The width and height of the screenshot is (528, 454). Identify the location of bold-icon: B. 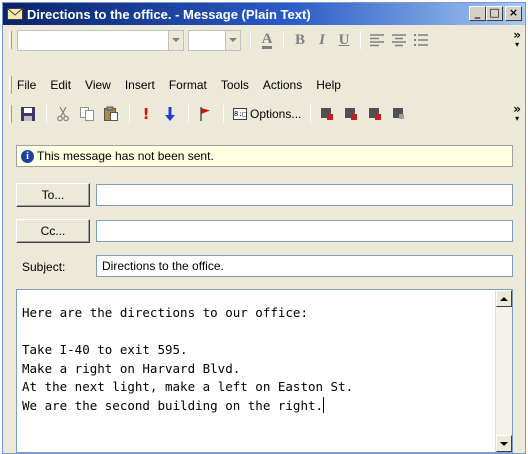
(299, 39).